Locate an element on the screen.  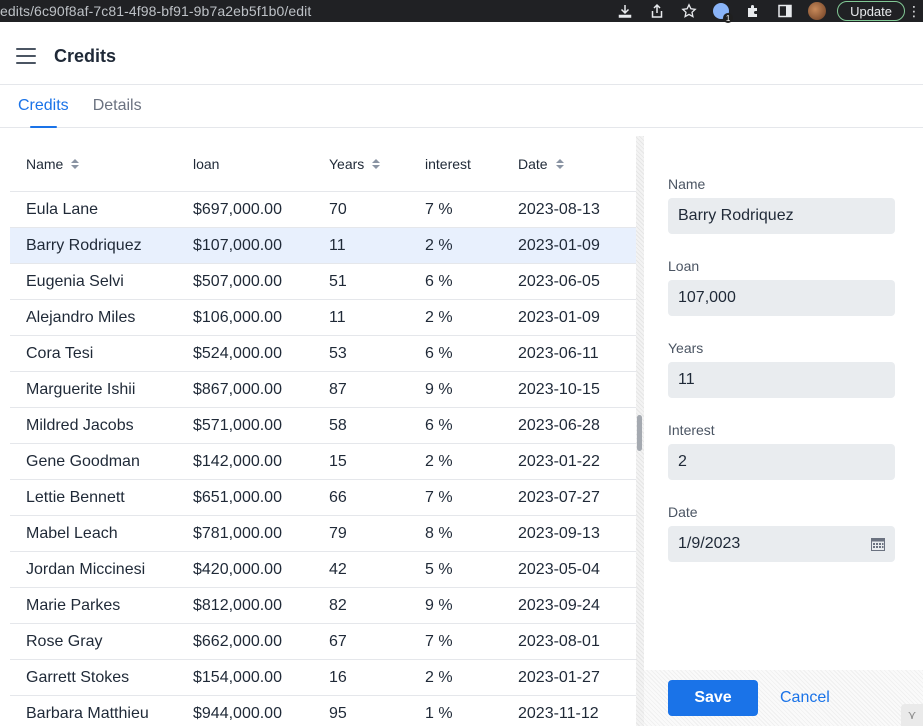
table-row: Garrett Stokes $154,000.00 16 2 % 2023-01-27 is located at coordinates (323, 678).